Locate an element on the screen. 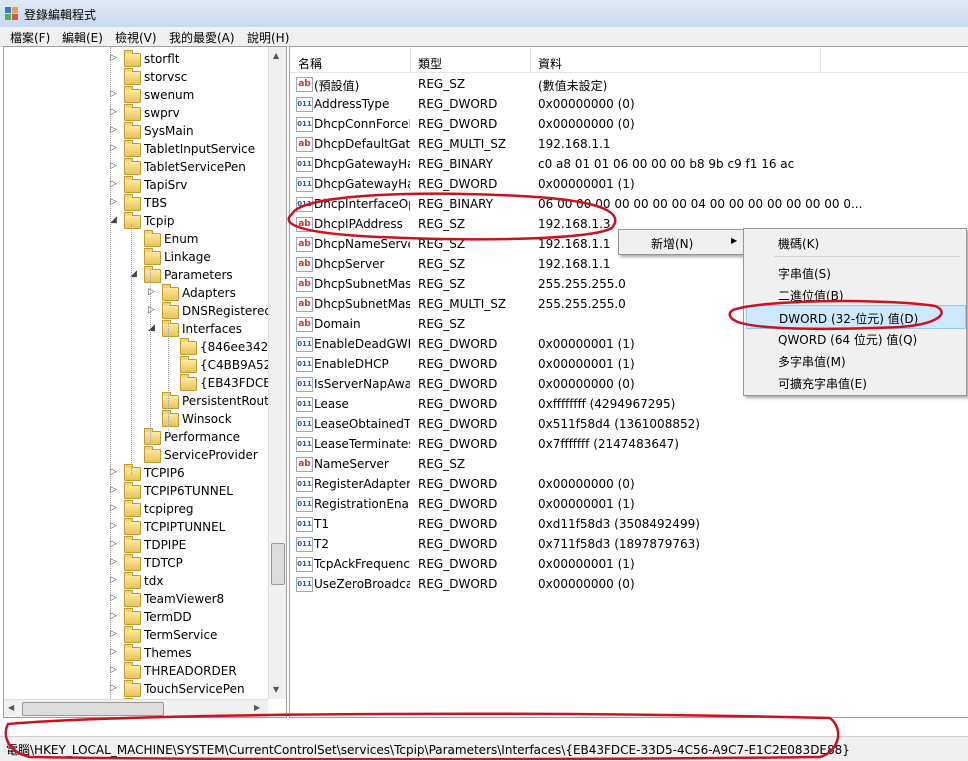  tree-item-label: Adapters is located at coordinates (209, 293).